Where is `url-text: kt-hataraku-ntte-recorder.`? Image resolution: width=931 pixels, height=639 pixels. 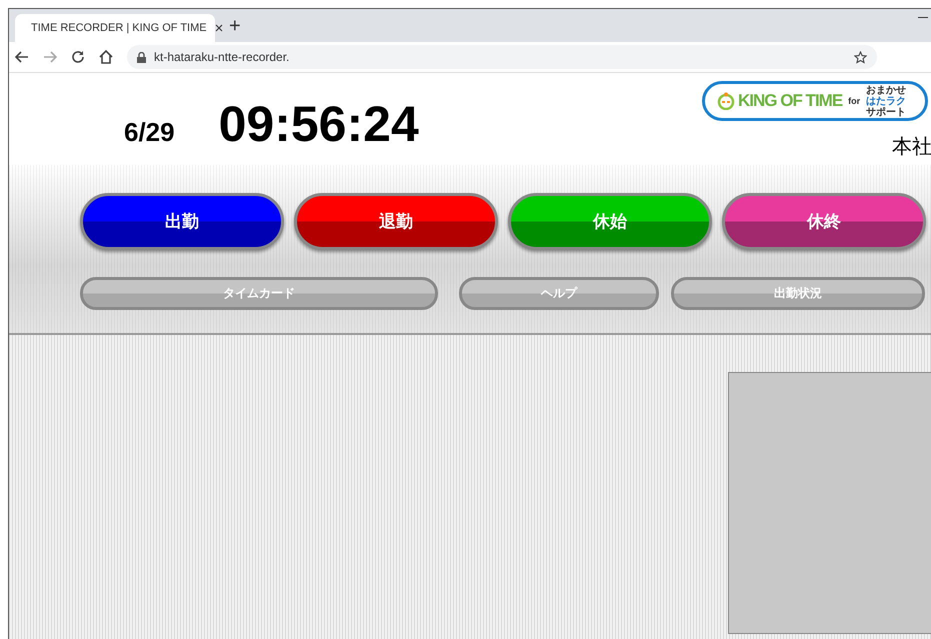 url-text: kt-hataraku-ntte-recorder. is located at coordinates (222, 57).